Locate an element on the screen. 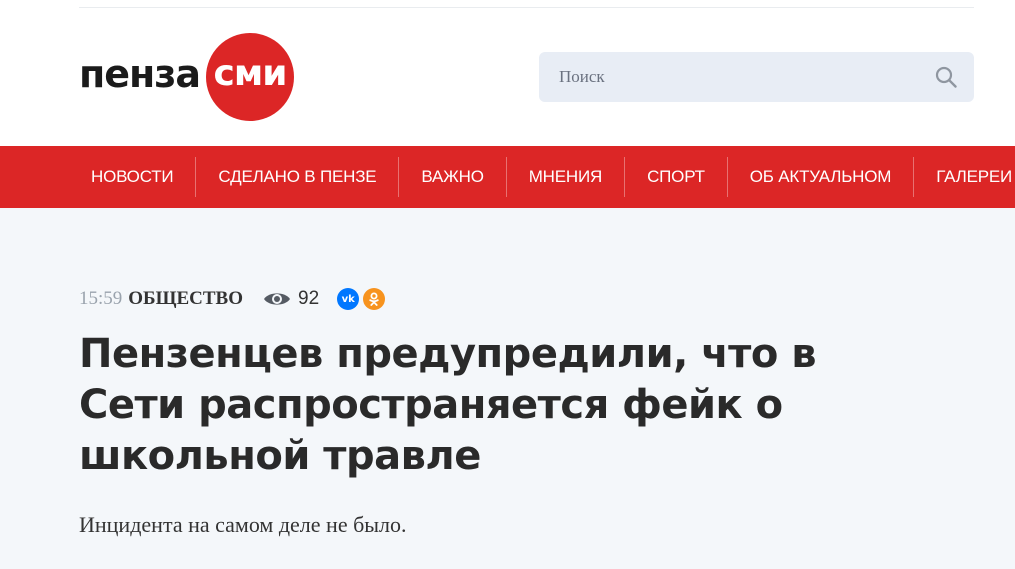 The width and height of the screenshot is (1015, 569). top-divider is located at coordinates (526, 7).